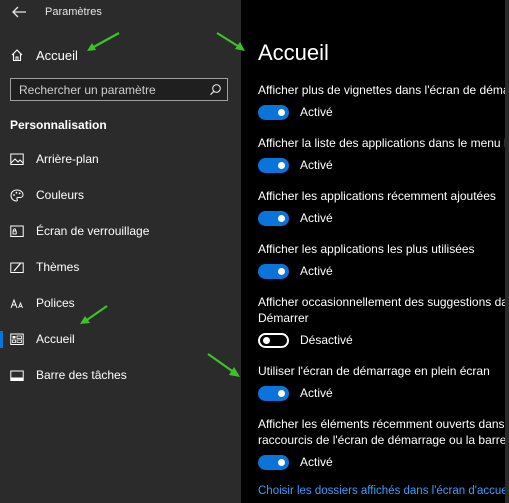  What do you see at coordinates (17, 231) in the screenshot?
I see `lock-screen-icon` at bounding box center [17, 231].